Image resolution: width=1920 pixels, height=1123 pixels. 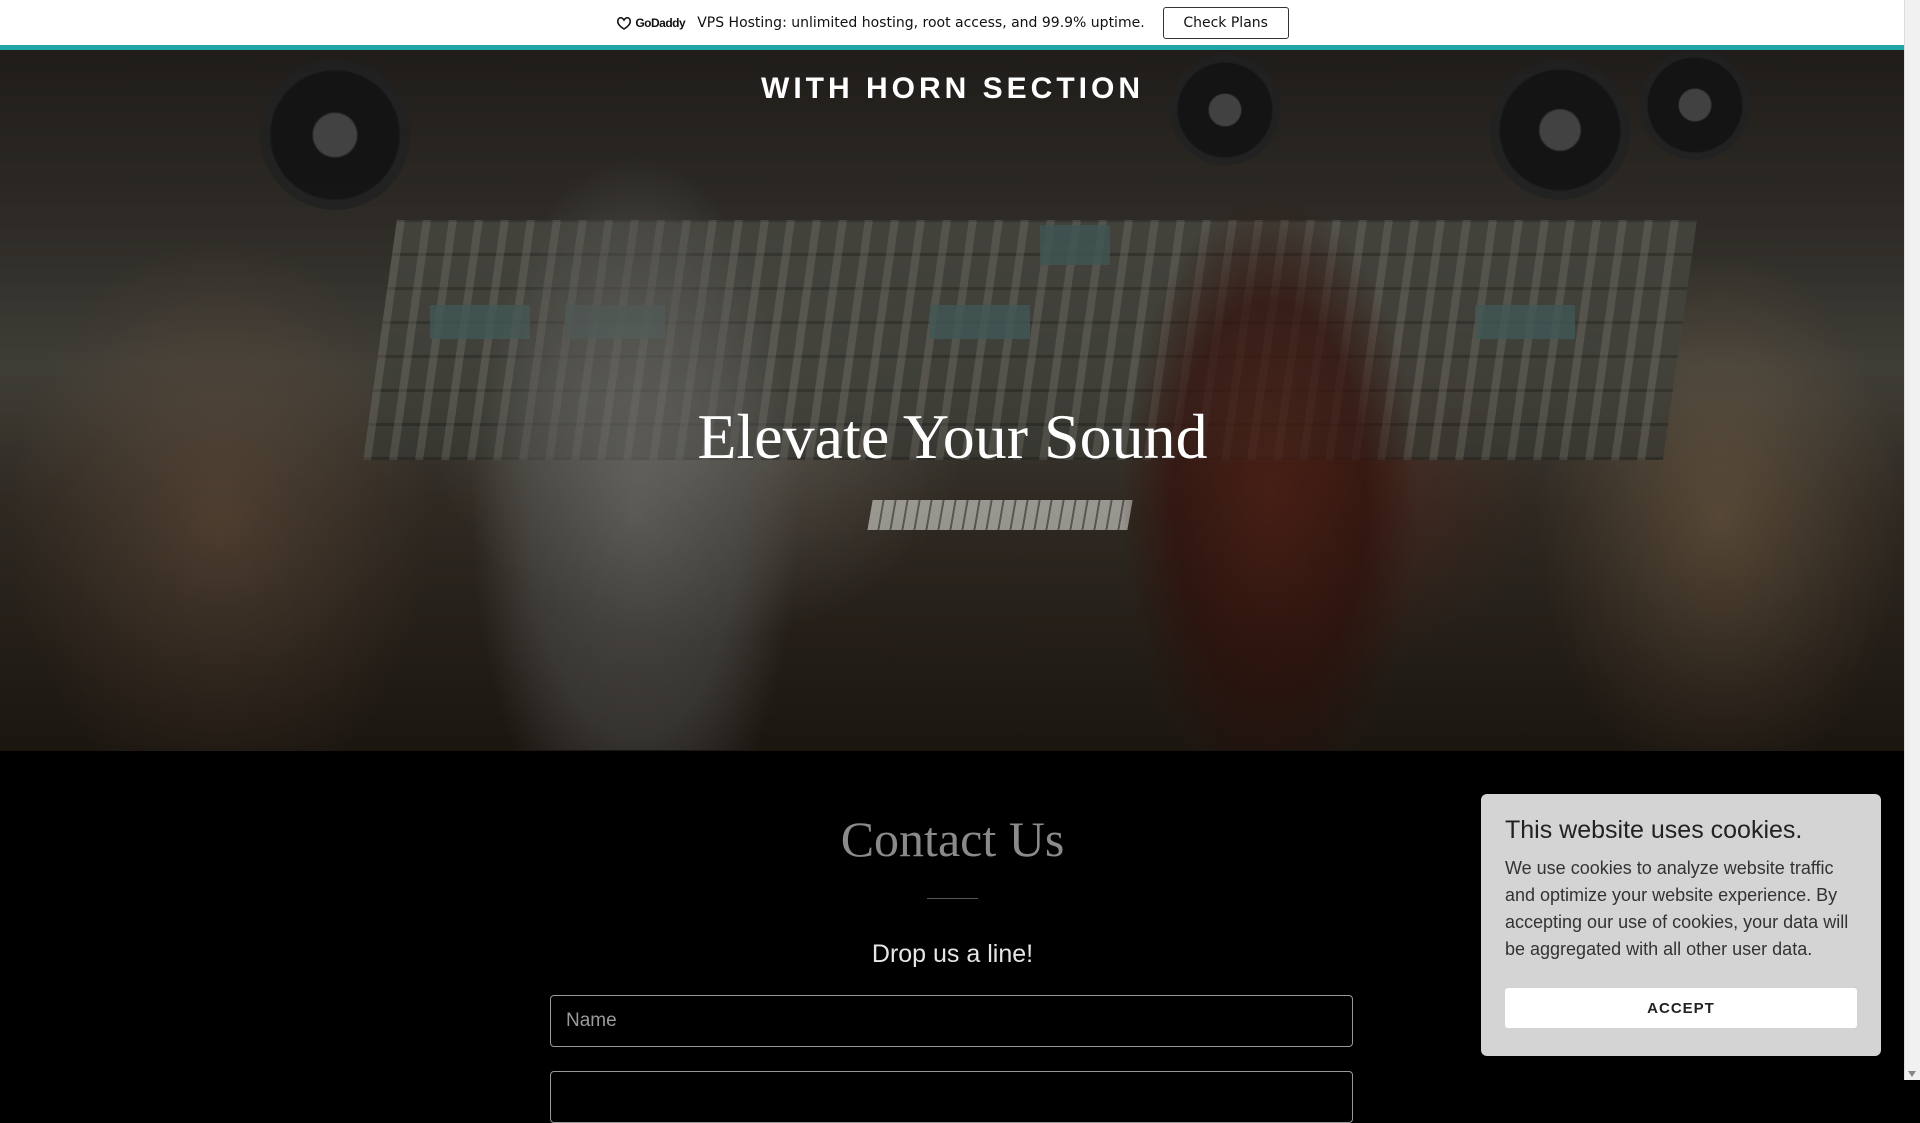 What do you see at coordinates (660, 22) in the screenshot?
I see `godaddy-logo-text: GoDaddy` at bounding box center [660, 22].